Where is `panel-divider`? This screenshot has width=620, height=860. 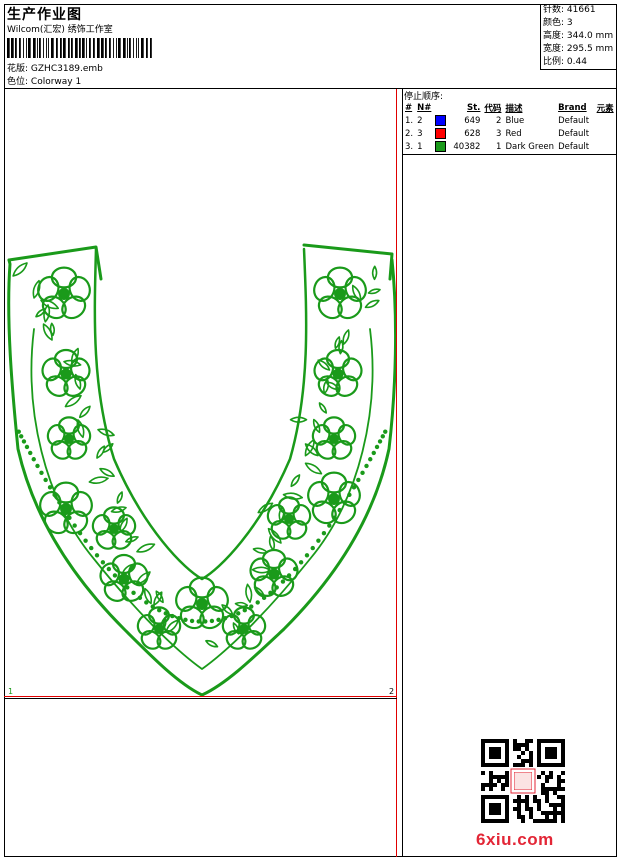
panel-divider is located at coordinates (402, 472).